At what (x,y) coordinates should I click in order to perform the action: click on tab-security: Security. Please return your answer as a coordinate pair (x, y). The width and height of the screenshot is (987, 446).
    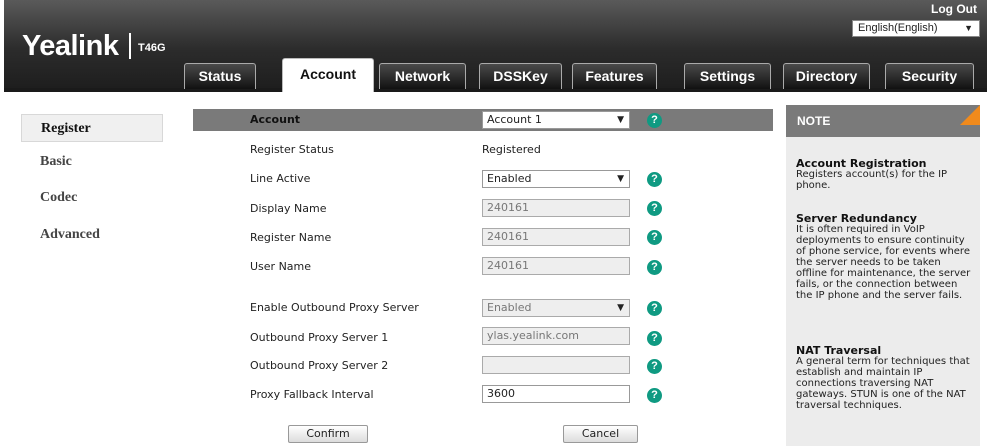
    Looking at the image, I should click on (929, 76).